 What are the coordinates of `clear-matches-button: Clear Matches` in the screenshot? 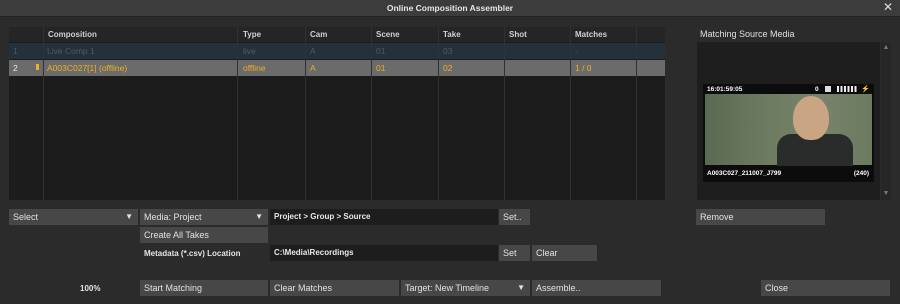 It's located at (334, 288).